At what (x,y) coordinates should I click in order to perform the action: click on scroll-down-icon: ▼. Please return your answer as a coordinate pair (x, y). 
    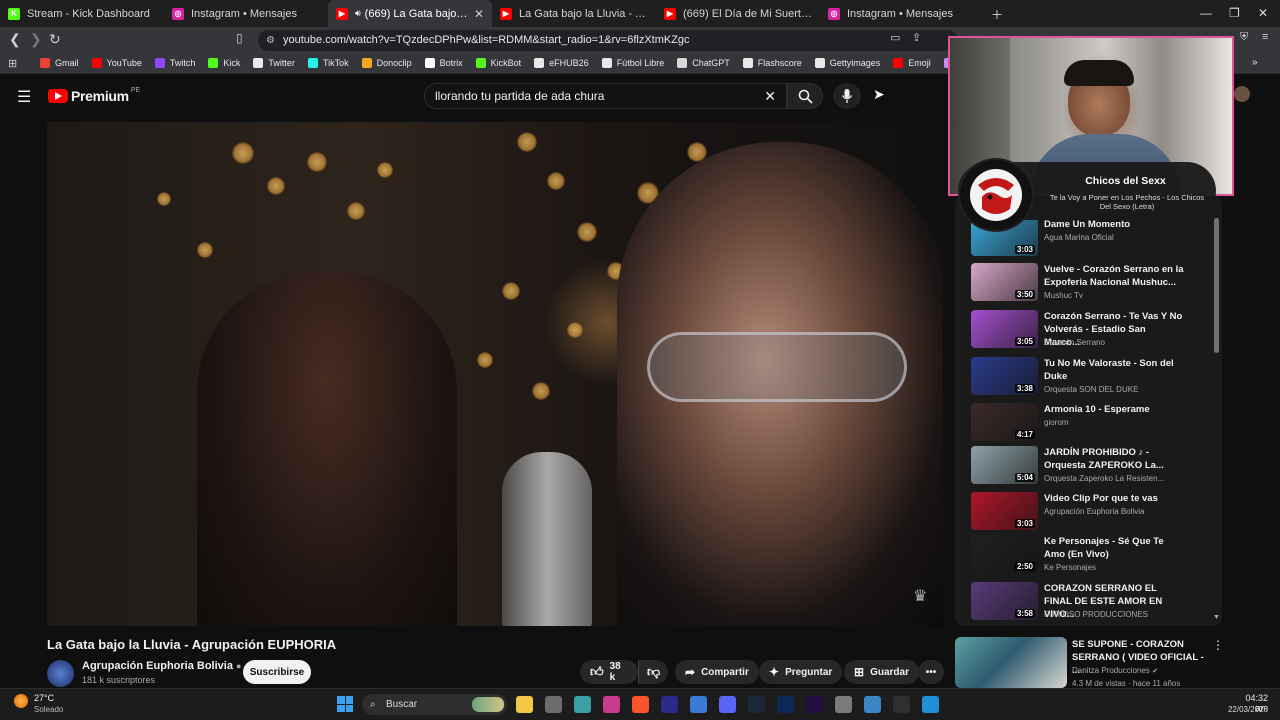
    Looking at the image, I should click on (1216, 617).